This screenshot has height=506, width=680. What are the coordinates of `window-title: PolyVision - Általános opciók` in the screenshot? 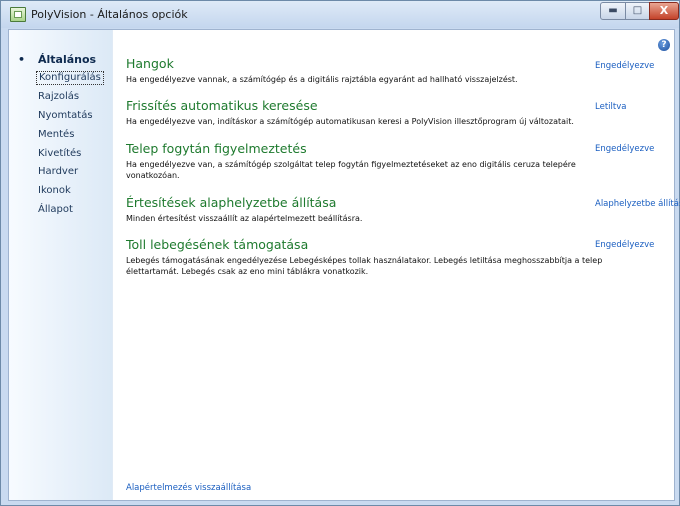 It's located at (109, 14).